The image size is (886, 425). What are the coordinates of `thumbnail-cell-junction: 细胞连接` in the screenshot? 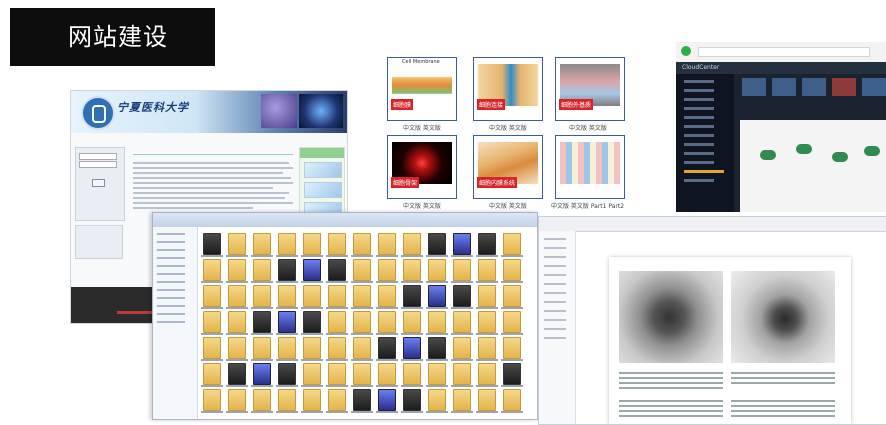 It's located at (508, 89).